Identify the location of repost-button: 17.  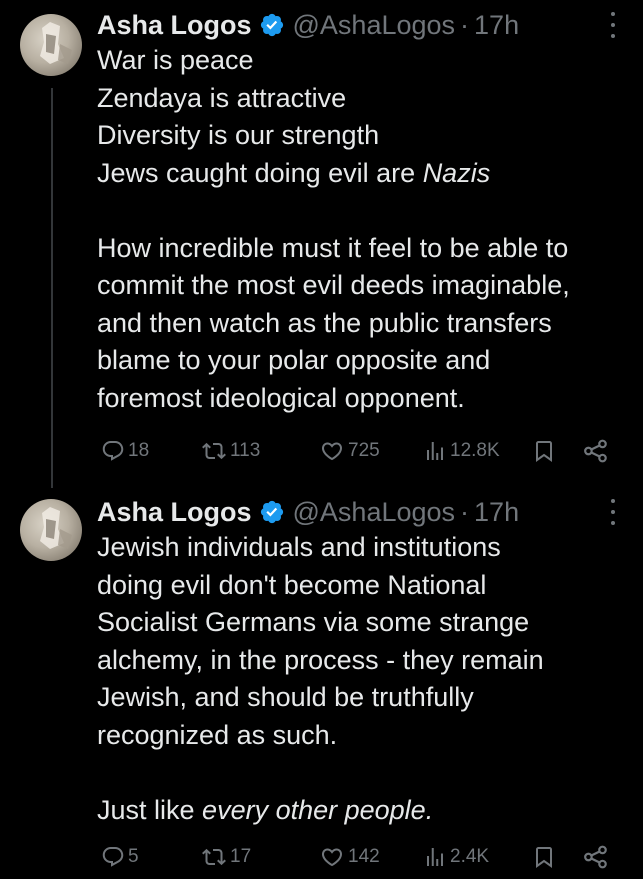
(226, 857).